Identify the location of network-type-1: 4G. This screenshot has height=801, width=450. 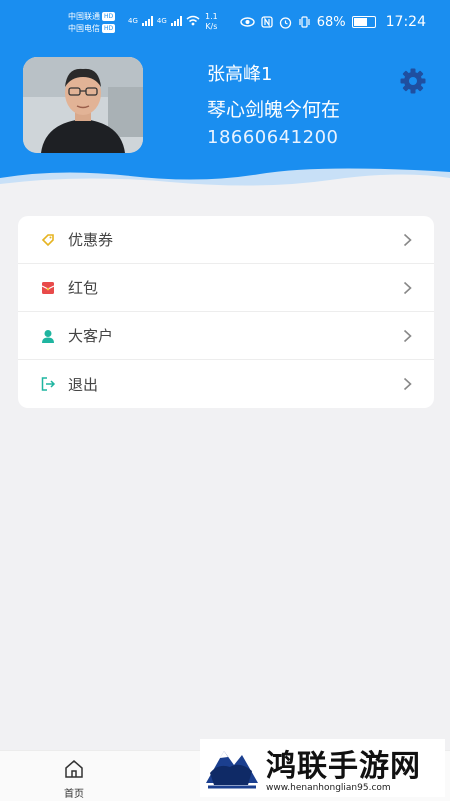
(133, 20).